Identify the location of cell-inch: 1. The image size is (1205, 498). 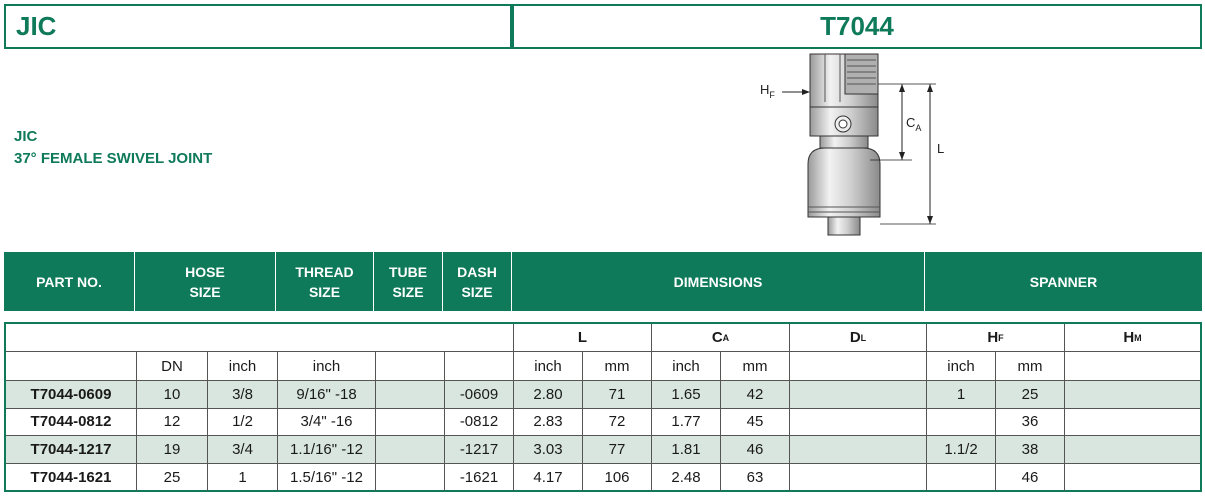
(243, 477).